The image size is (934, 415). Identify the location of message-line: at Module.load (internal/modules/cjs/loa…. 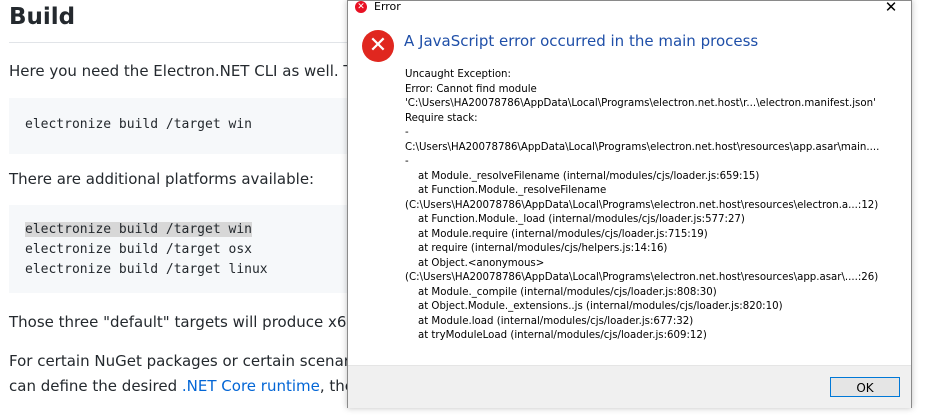
(549, 321).